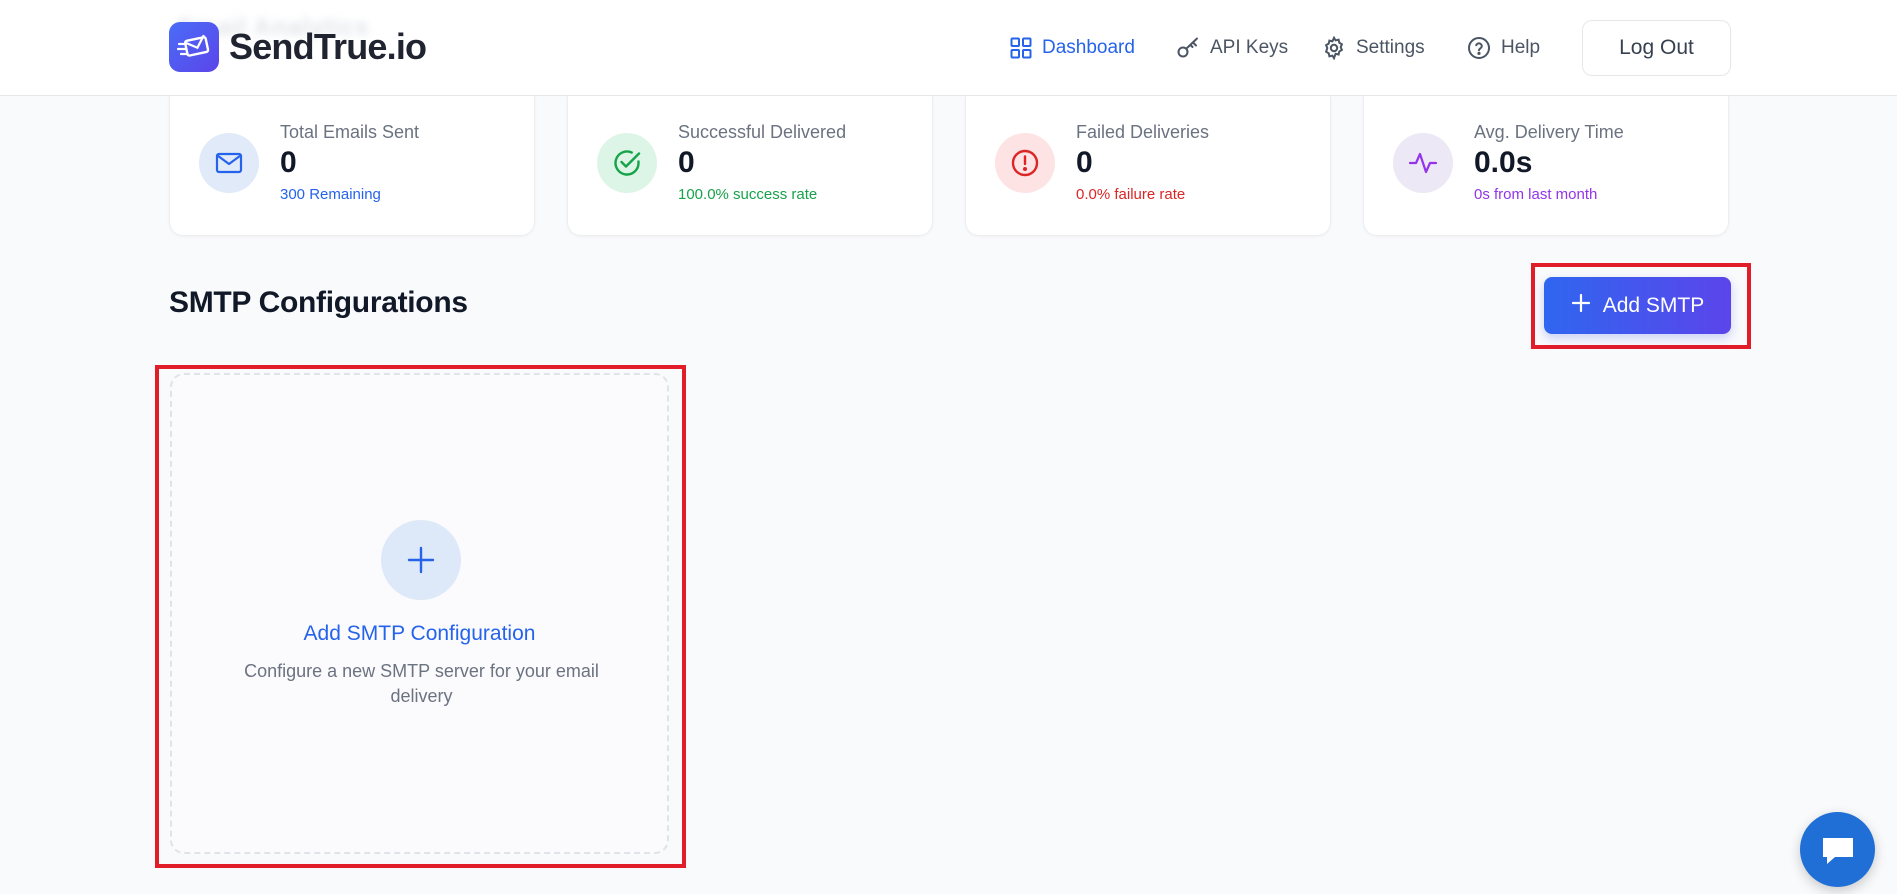 The width and height of the screenshot is (1897, 894). Describe the element at coordinates (1334, 48) in the screenshot. I see `gear-icon` at that location.